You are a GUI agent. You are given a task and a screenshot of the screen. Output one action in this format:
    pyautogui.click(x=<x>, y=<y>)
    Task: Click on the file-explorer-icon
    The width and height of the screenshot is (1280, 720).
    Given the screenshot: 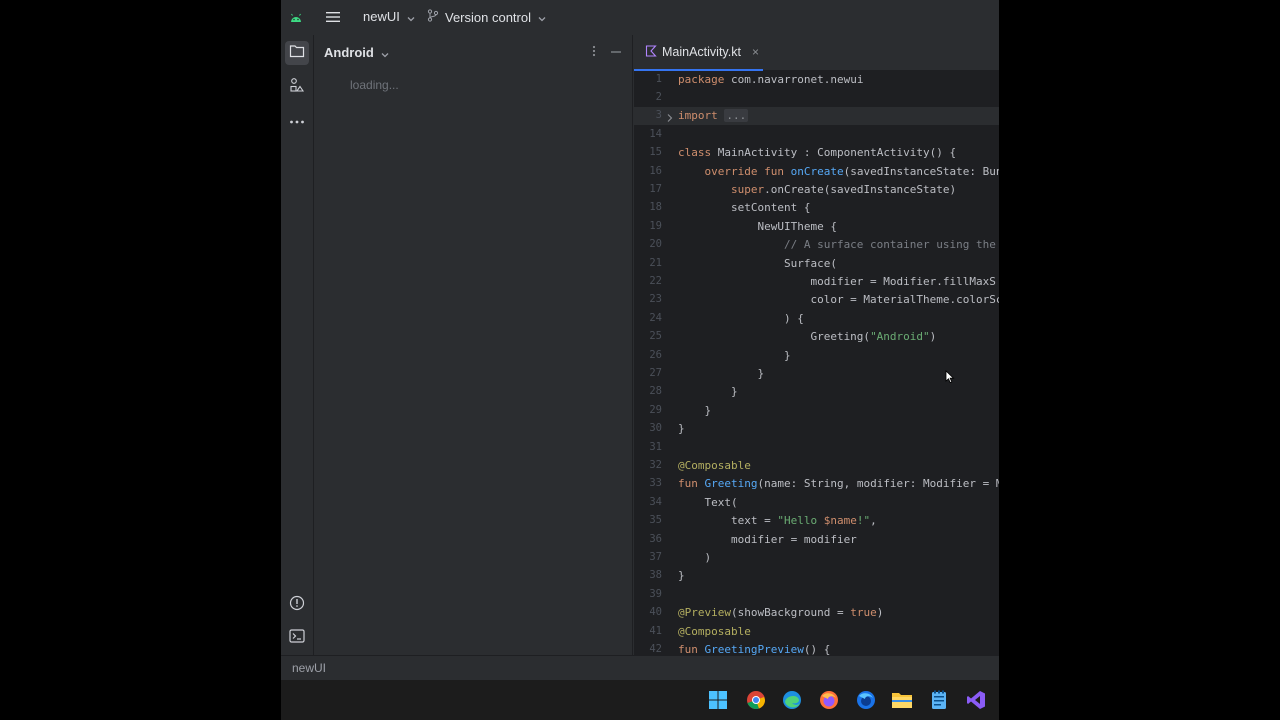 What is the action you would take?
    pyautogui.click(x=902, y=700)
    